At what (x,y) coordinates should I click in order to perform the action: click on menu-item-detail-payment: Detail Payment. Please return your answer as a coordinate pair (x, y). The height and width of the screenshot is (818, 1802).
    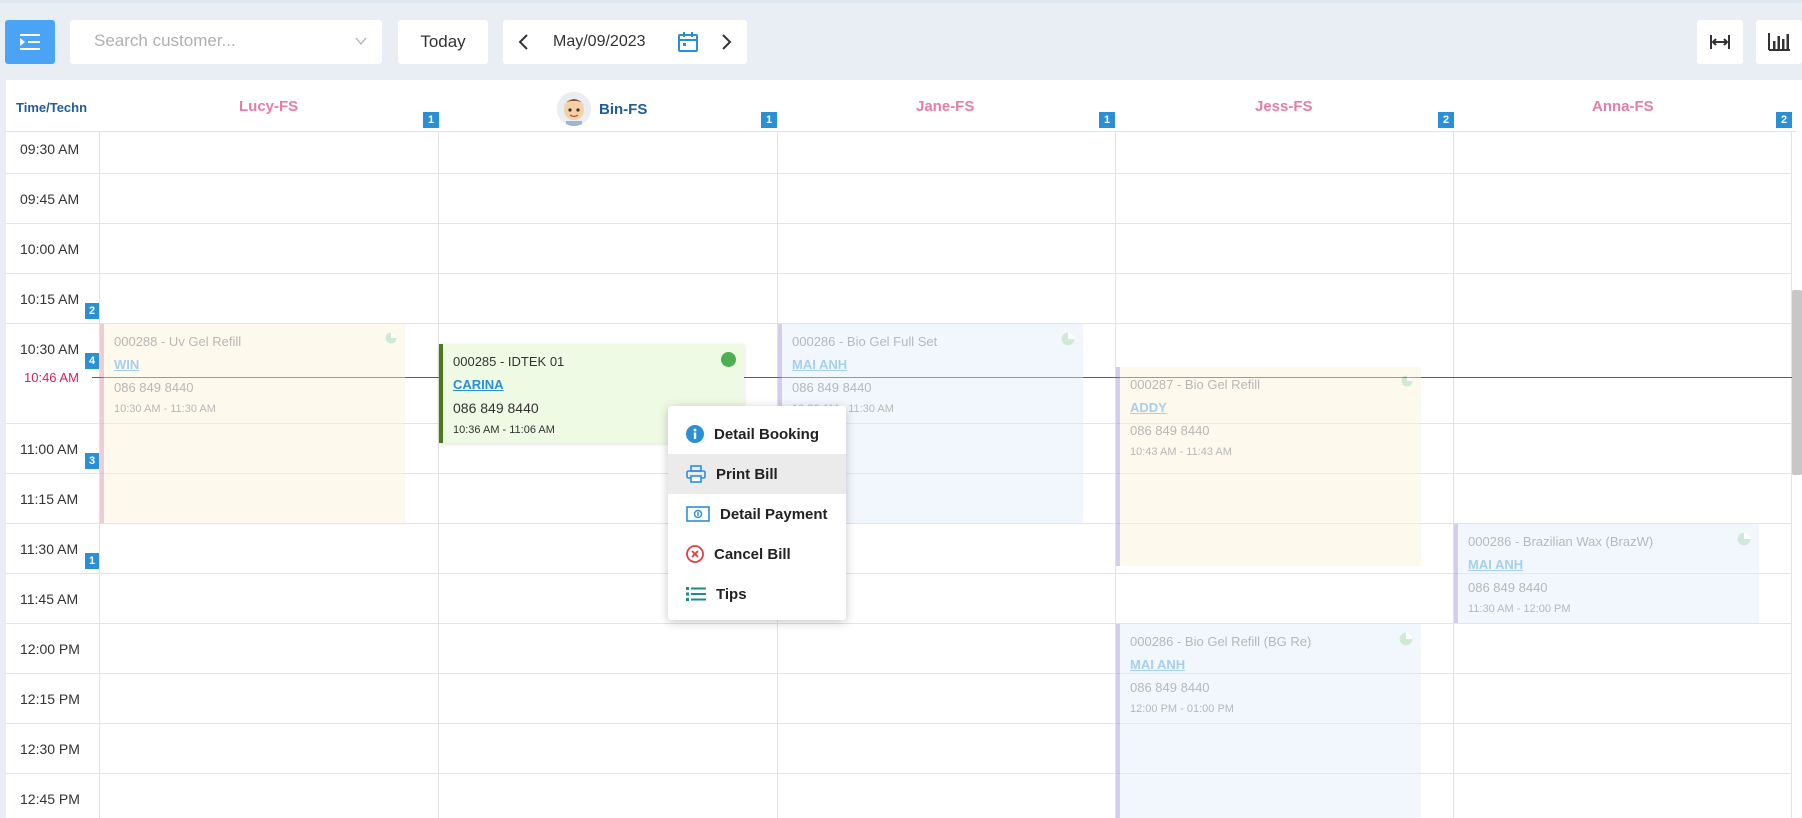
    Looking at the image, I should click on (757, 514).